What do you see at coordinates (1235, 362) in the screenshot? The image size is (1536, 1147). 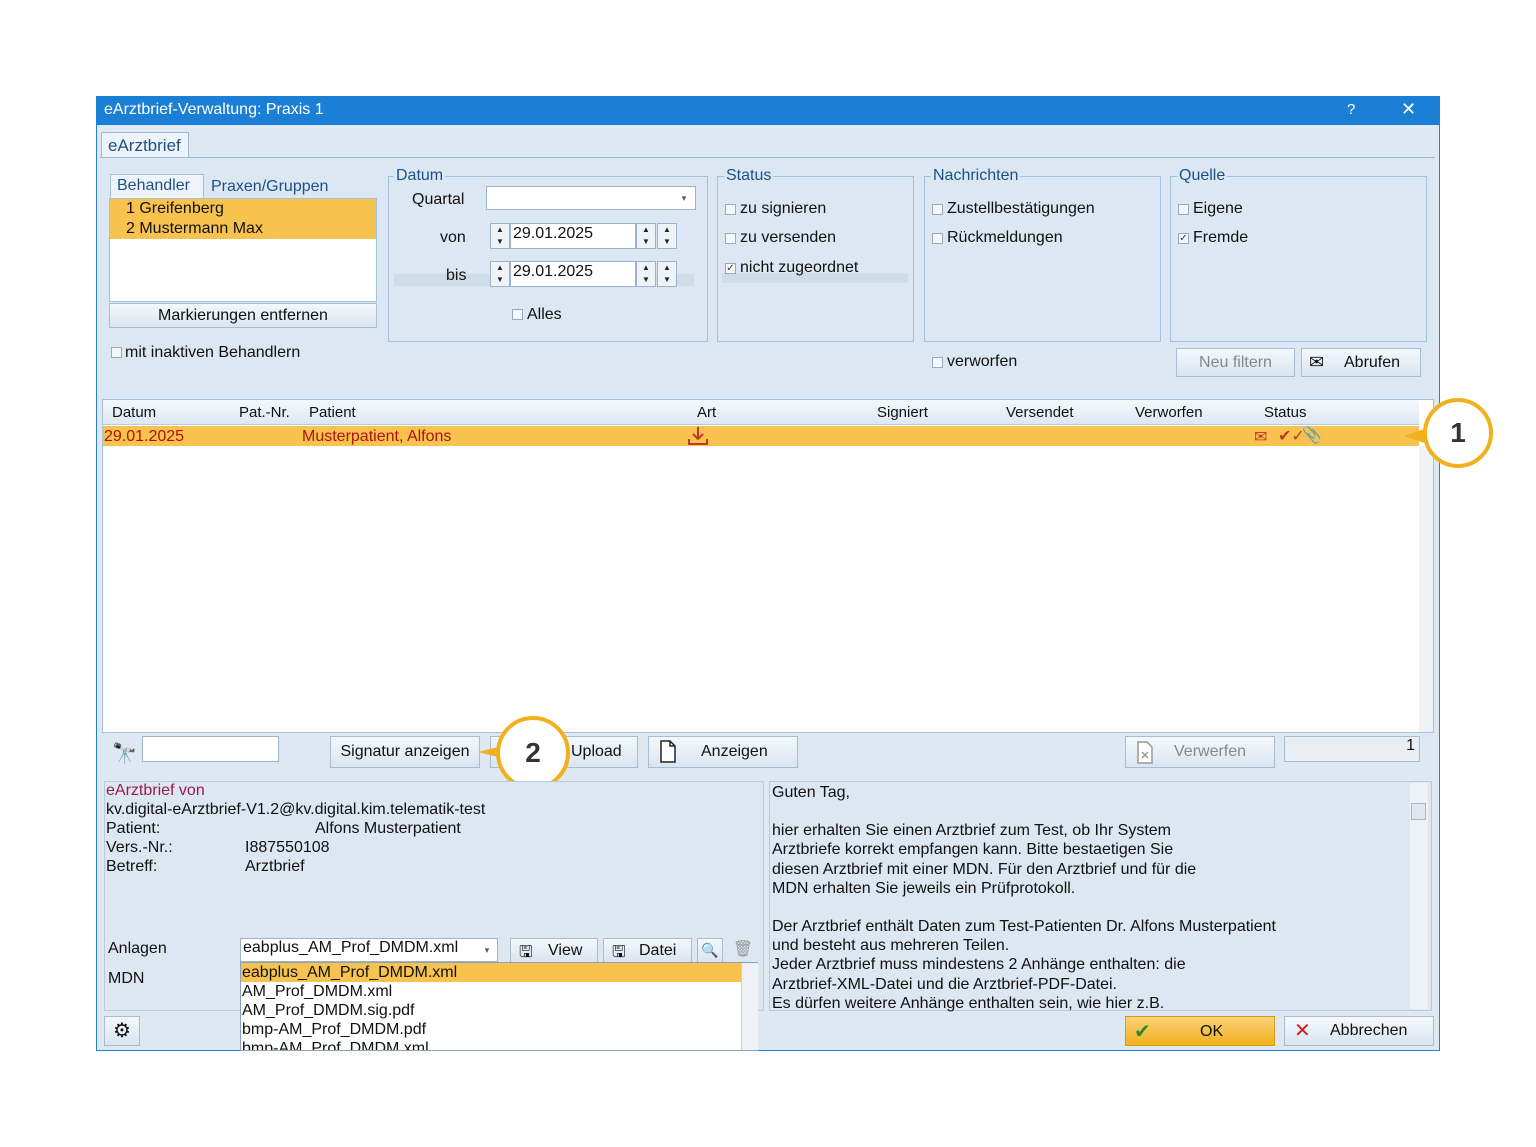 I see `neu-filtern-button: Neu filtern` at bounding box center [1235, 362].